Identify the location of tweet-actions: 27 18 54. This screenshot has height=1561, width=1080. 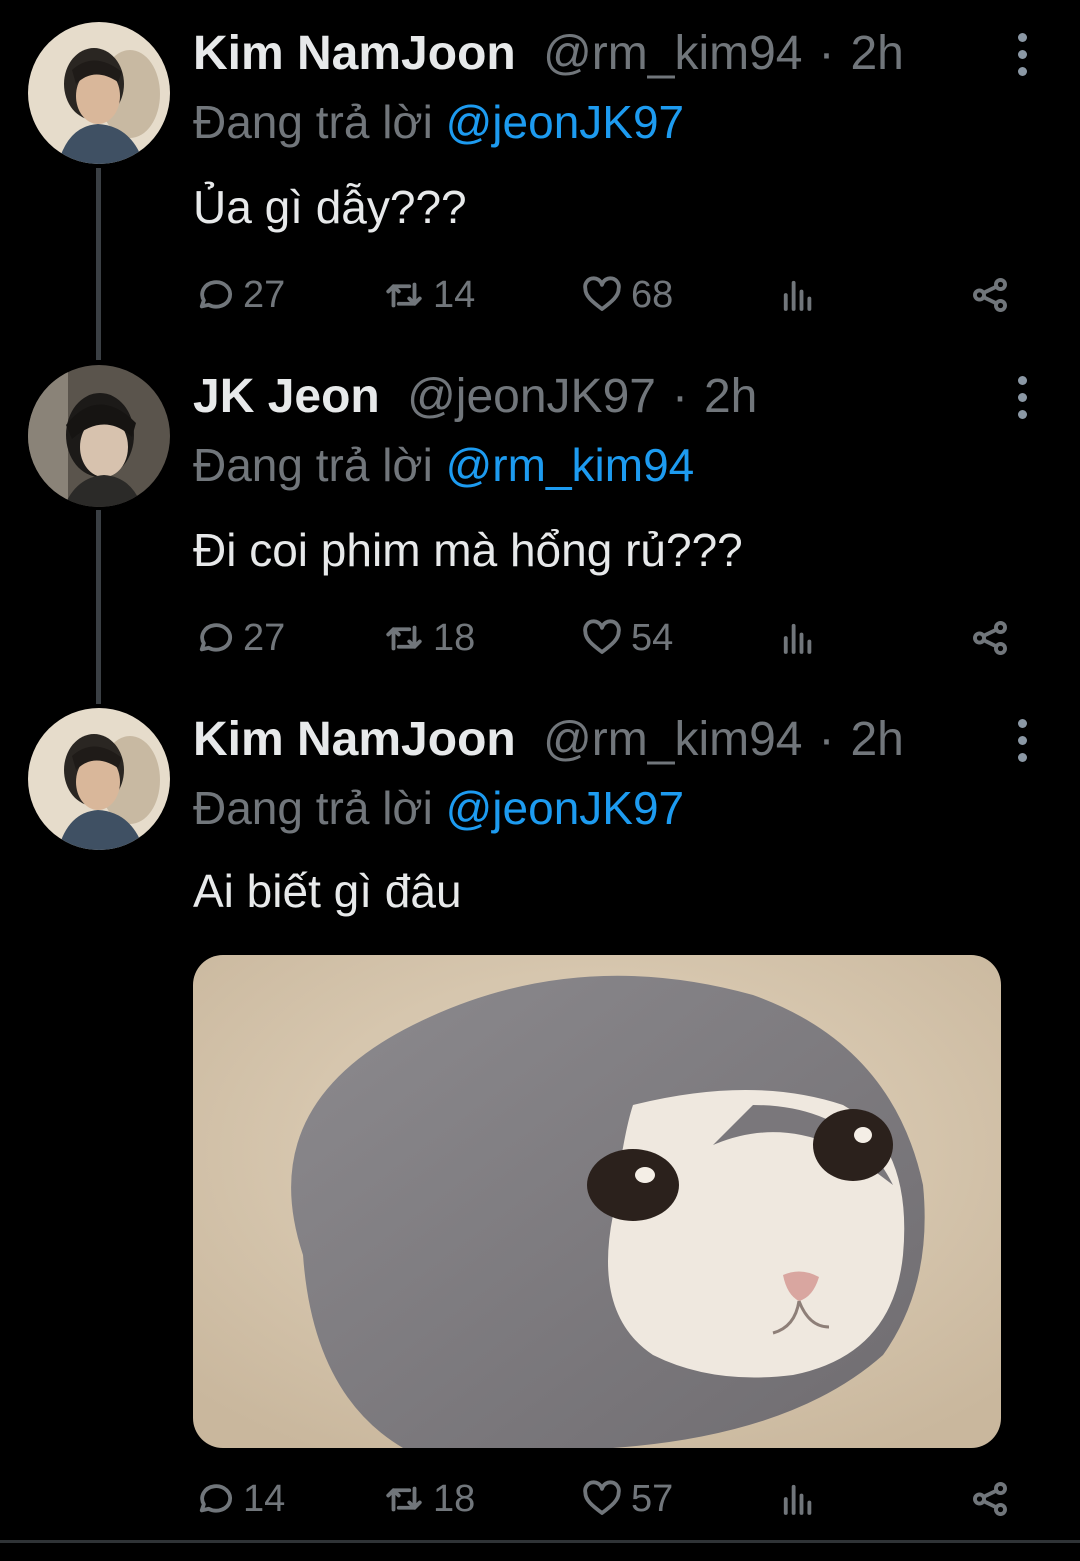
(608, 638).